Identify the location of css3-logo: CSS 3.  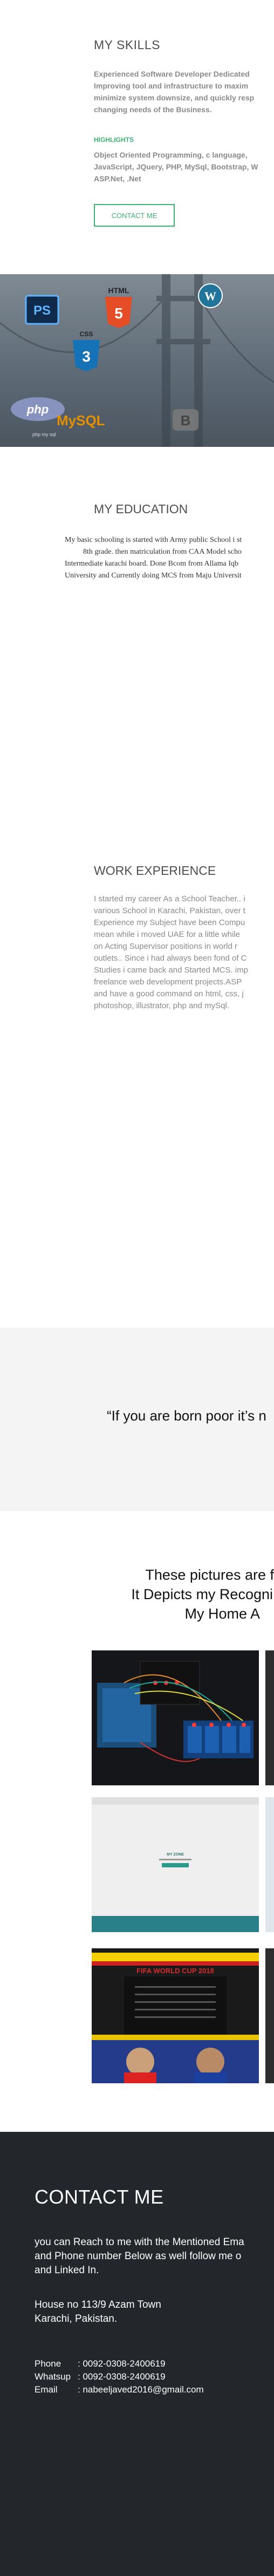
(86, 350).